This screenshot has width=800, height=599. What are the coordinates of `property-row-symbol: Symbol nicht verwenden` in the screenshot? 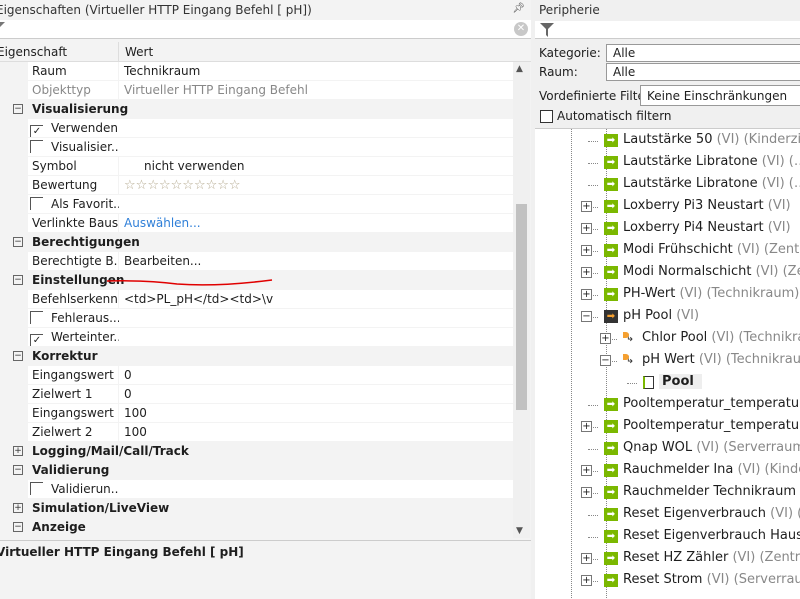 It's located at (256, 166).